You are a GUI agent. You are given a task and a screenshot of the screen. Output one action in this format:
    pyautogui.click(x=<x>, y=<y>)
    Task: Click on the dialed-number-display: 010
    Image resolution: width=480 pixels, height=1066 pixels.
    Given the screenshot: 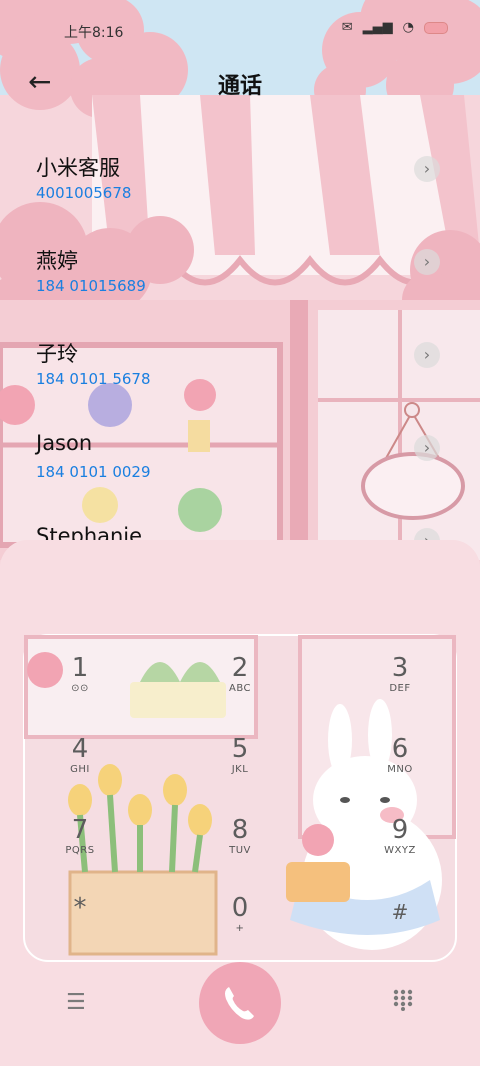 What is the action you would take?
    pyautogui.click(x=240, y=585)
    